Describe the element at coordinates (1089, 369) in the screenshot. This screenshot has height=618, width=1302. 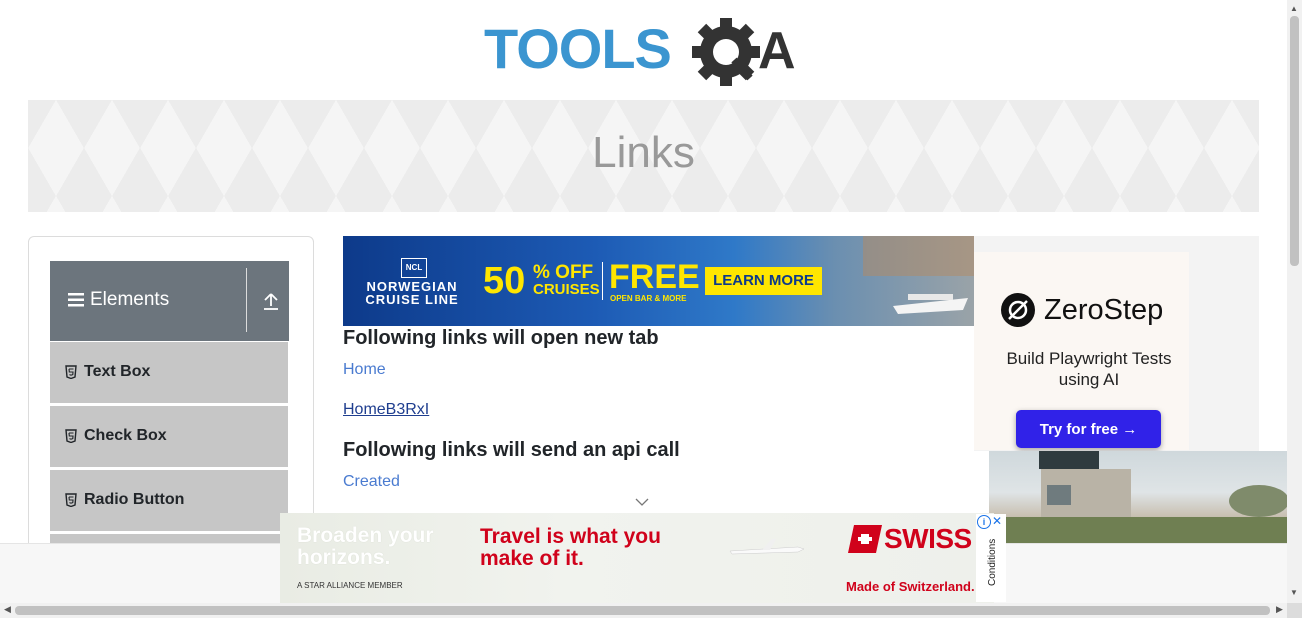
I see `zerostep-tagline: Build Playwright Tests using AI` at that location.